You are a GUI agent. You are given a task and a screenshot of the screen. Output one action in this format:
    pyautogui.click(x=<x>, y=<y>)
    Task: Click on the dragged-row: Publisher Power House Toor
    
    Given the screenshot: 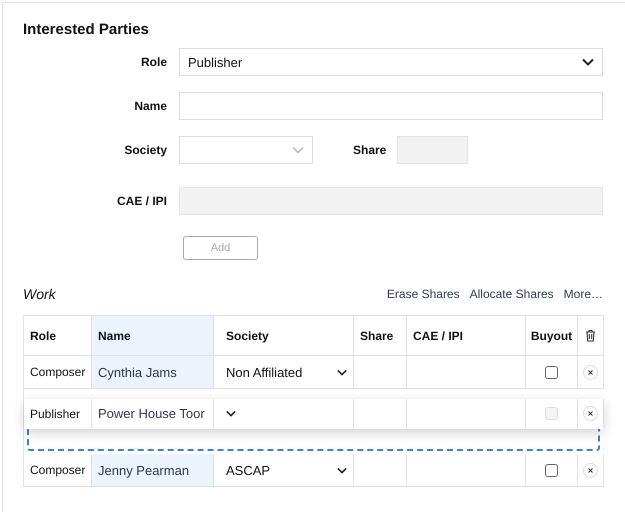 What is the action you would take?
    pyautogui.click(x=314, y=414)
    